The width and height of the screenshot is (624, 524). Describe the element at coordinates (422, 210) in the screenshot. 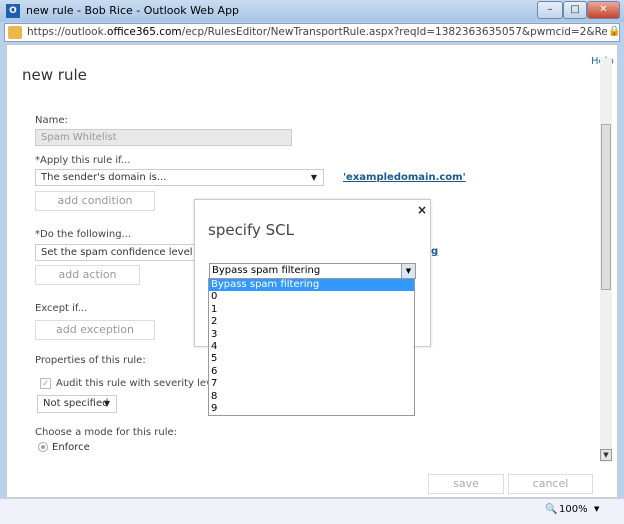

I see `close-icon: ×` at that location.